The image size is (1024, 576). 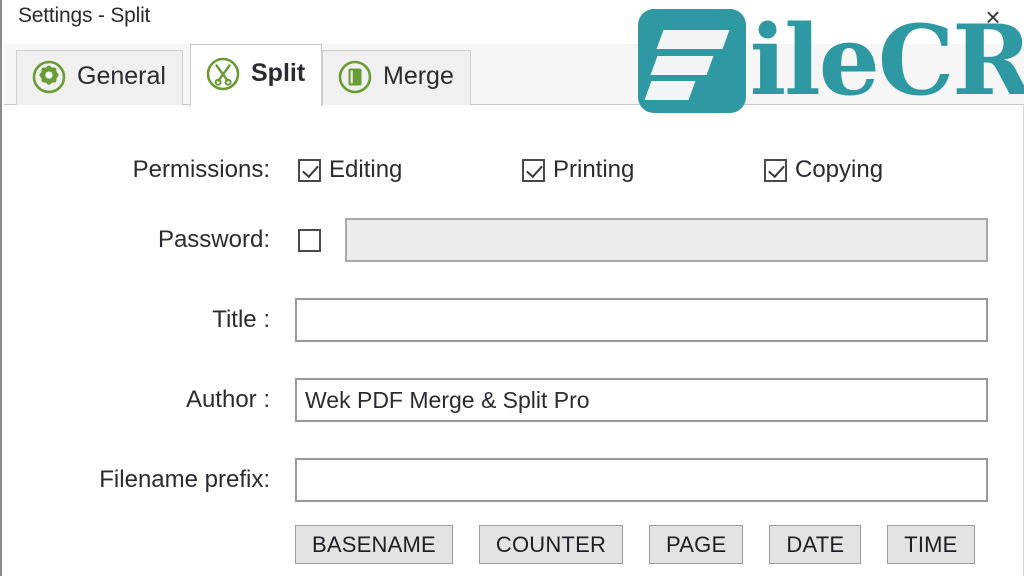 I want to click on title-bar: Settings - Split ×, so click(x=513, y=20).